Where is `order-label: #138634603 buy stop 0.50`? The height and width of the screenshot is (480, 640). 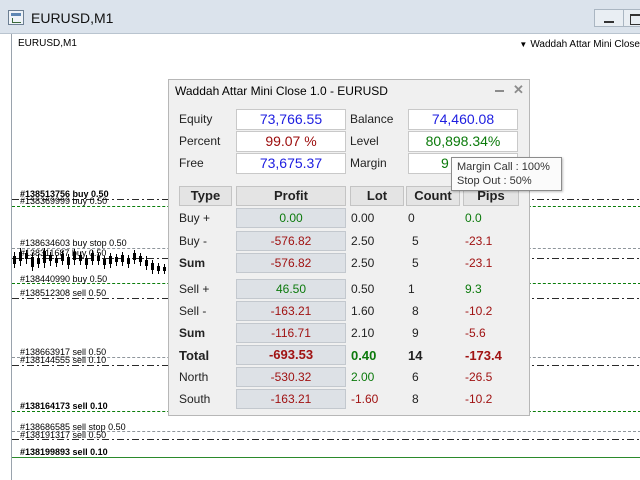
order-label: #138634603 buy stop 0.50 is located at coordinates (73, 243).